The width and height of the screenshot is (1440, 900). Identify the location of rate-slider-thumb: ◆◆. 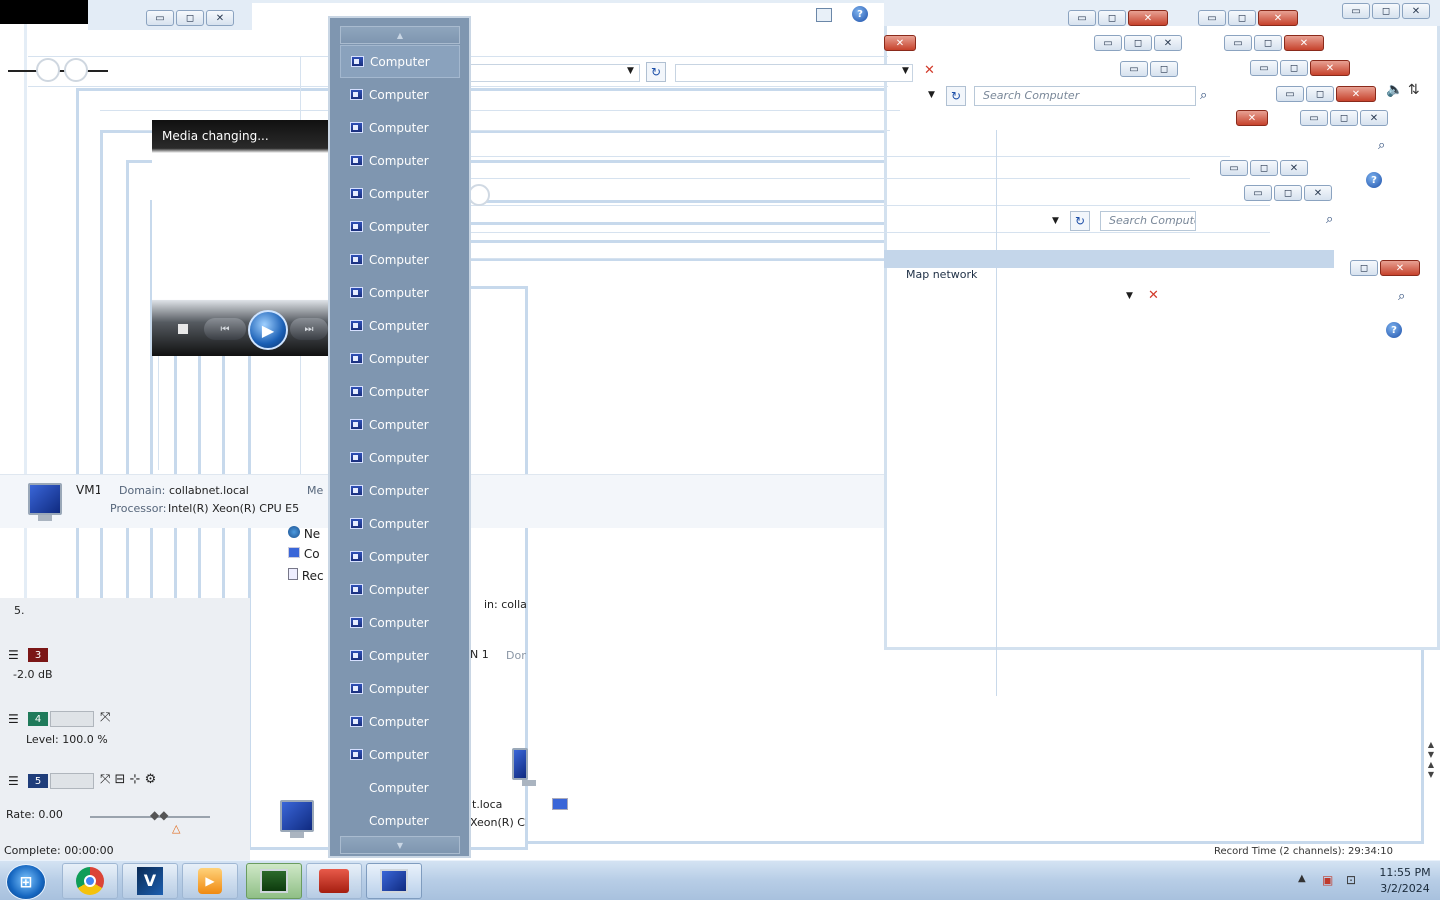
(159, 815).